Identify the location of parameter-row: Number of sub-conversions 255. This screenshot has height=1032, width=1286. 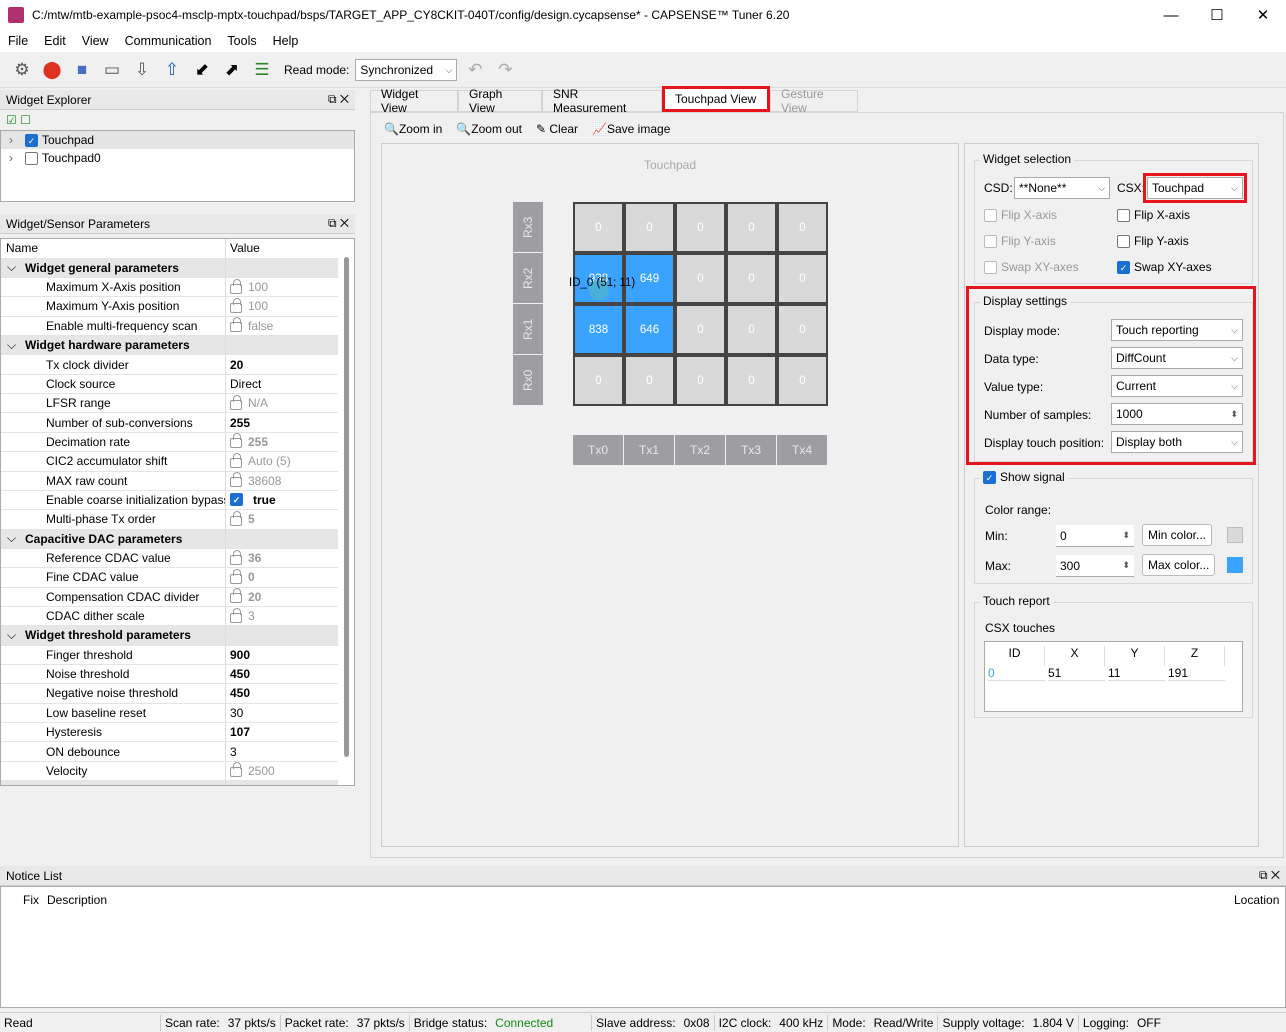
(169, 423).